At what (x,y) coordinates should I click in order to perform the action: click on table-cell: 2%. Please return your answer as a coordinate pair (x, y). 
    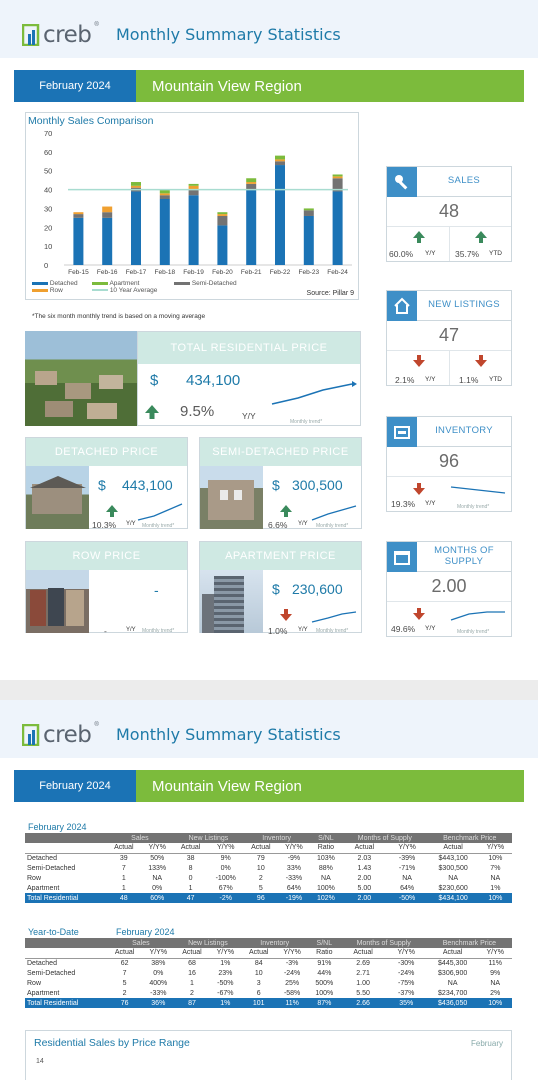
    Looking at the image, I should click on (495, 993).